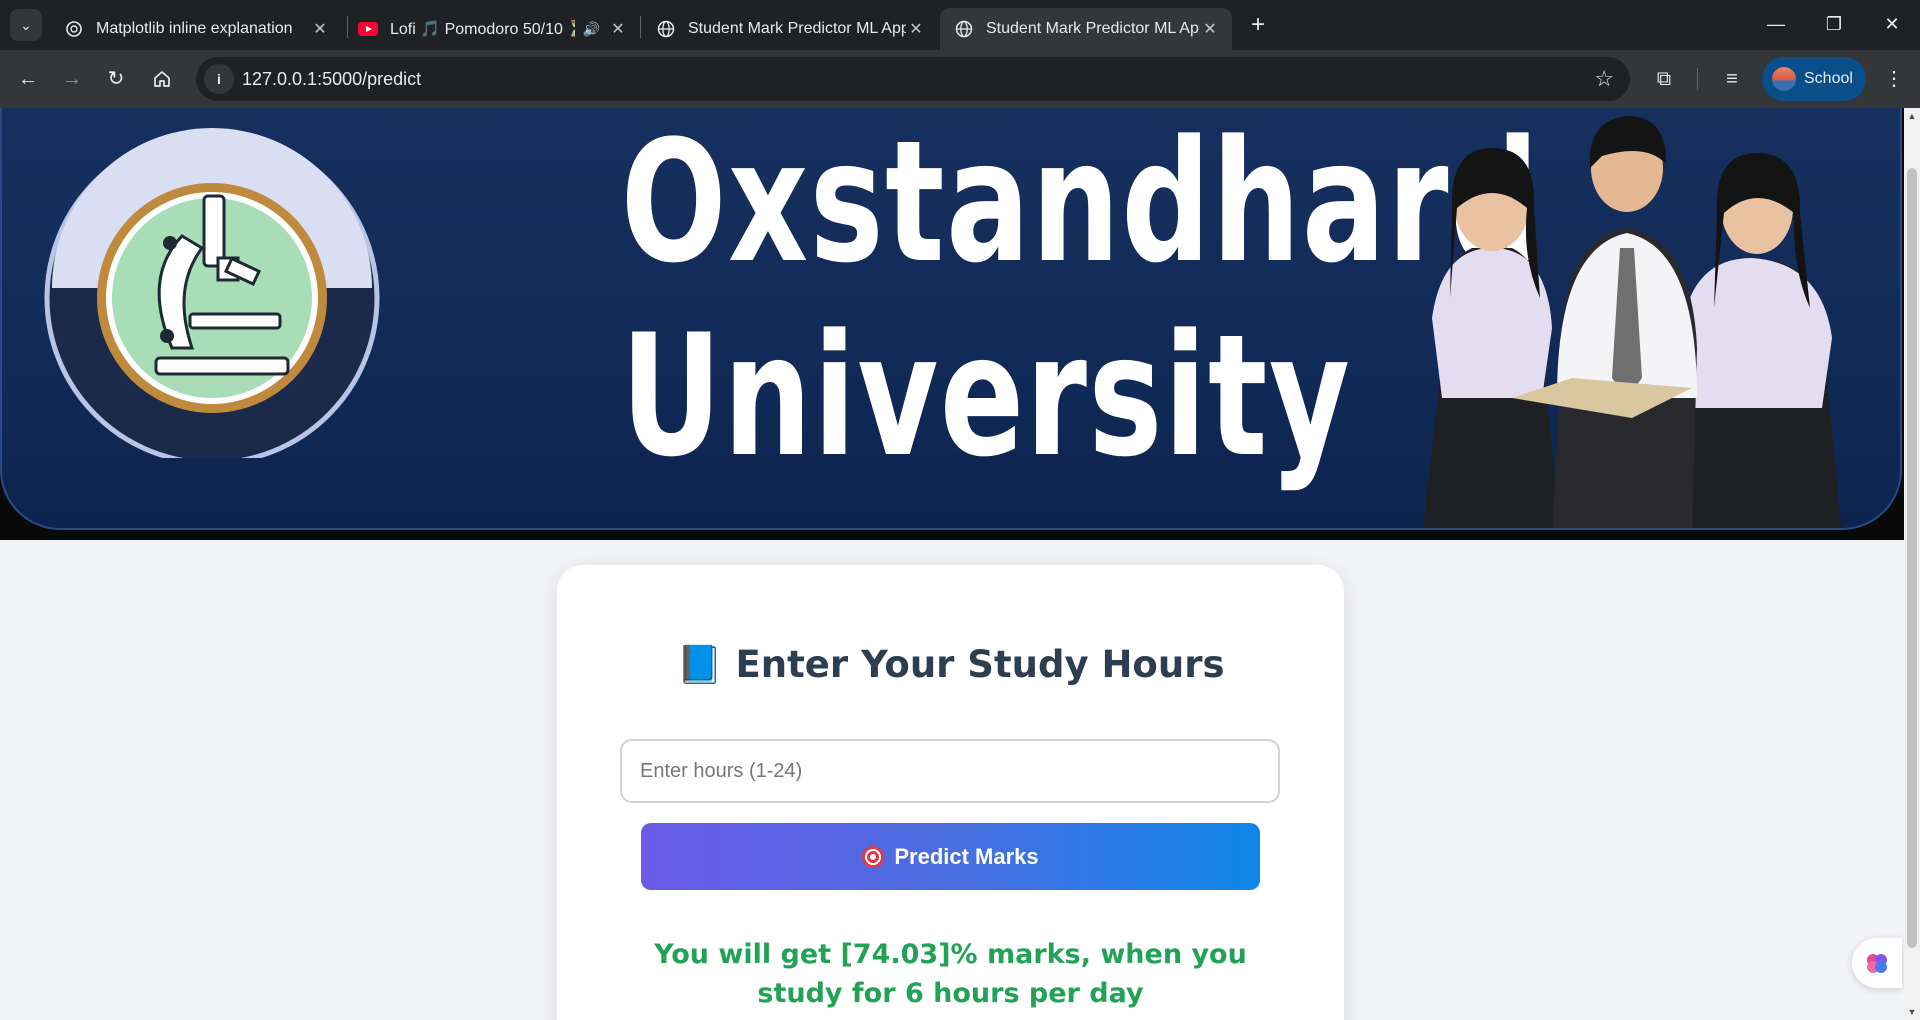  I want to click on university-emblem, so click(212, 293).